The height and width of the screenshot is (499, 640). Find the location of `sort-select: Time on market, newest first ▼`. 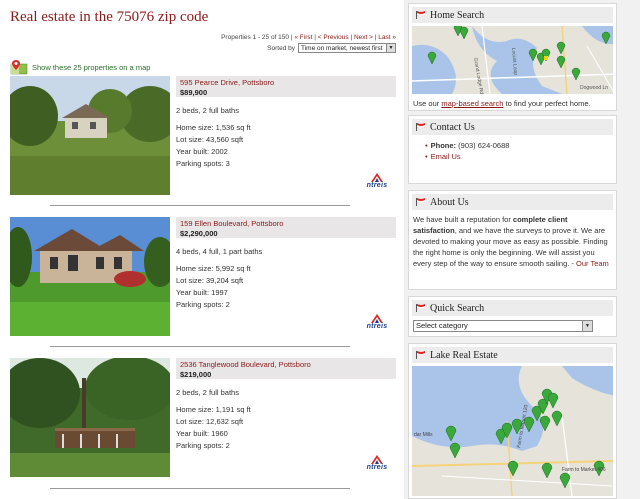

sort-select: Time on market, newest first ▼ is located at coordinates (347, 48).